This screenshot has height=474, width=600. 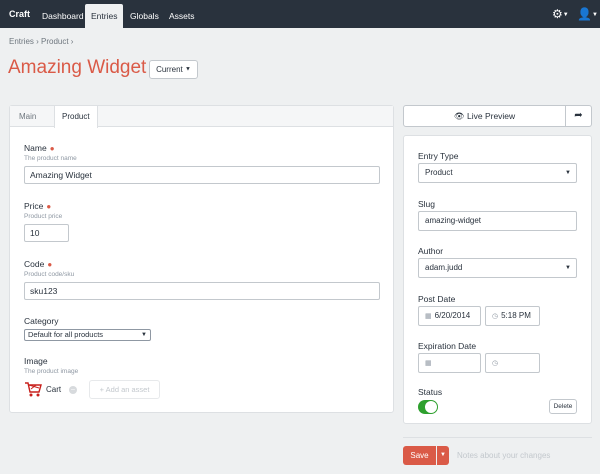 What do you see at coordinates (49, 274) in the screenshot?
I see `code-hint: Product code/sku` at bounding box center [49, 274].